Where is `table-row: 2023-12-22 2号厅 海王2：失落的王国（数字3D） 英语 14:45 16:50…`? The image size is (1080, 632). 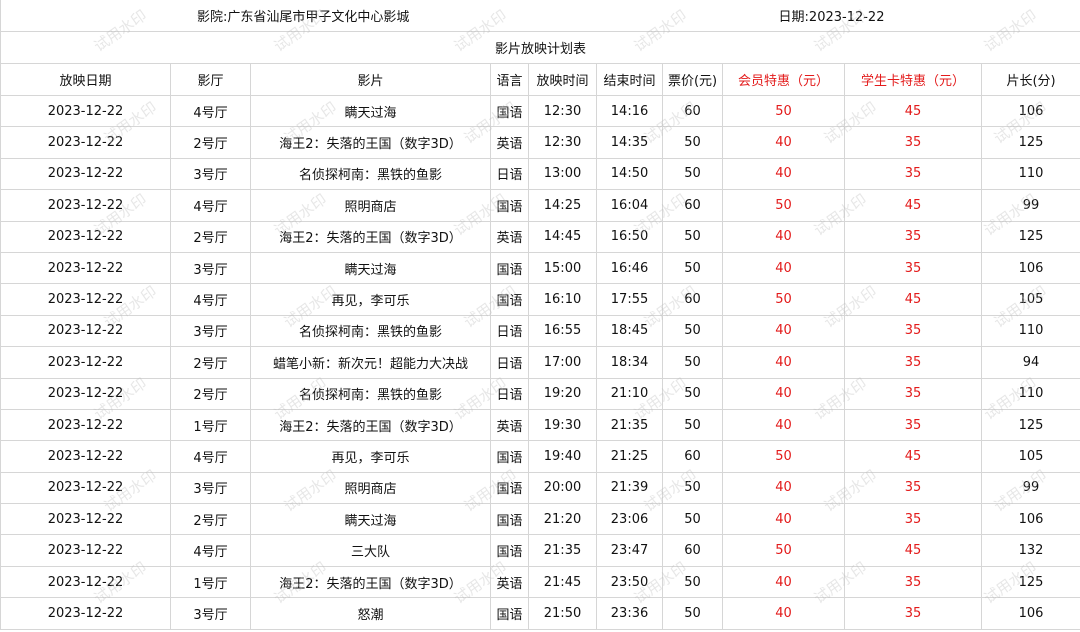
table-row: 2023-12-22 2号厅 海王2：失落的王国（数字3D） 英语 14:45 16:50… is located at coordinates (540, 236).